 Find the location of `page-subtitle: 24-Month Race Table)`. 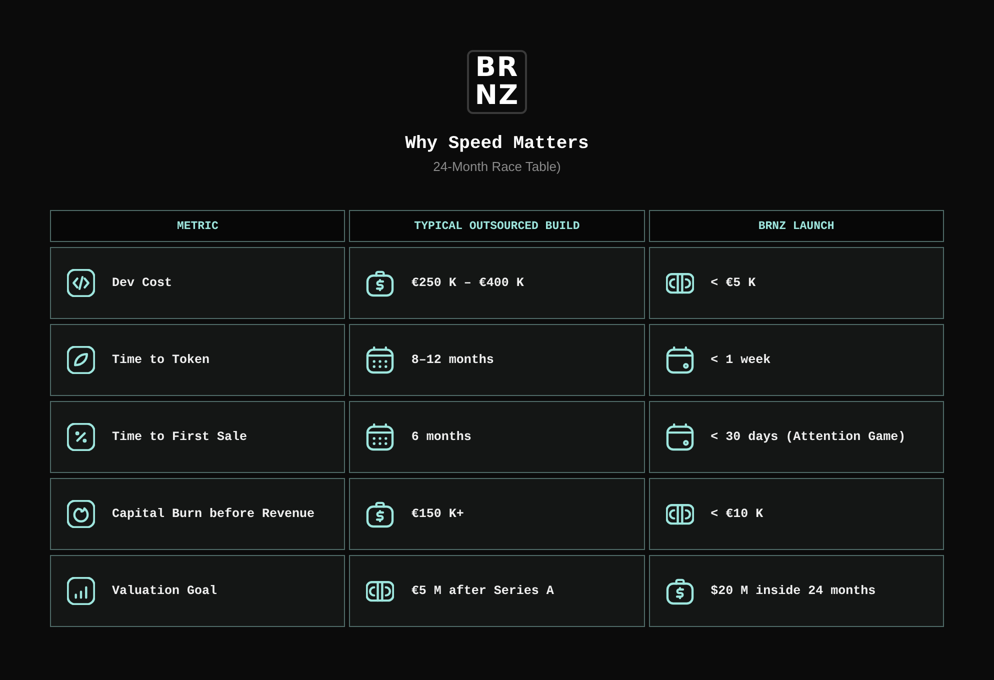

page-subtitle: 24-Month Race Table) is located at coordinates (497, 166).